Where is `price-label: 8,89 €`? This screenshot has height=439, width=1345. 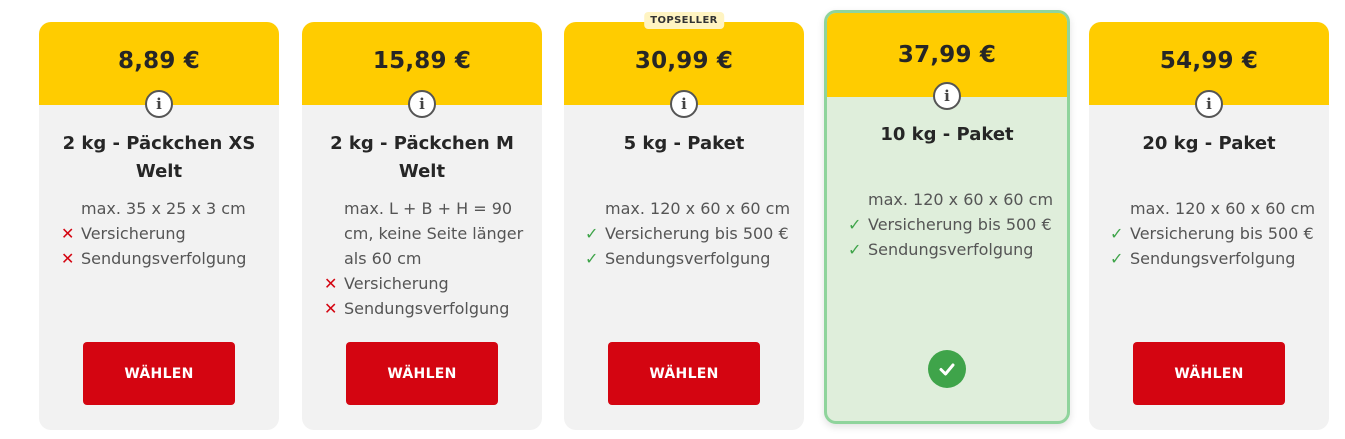
price-label: 8,89 € is located at coordinates (159, 61).